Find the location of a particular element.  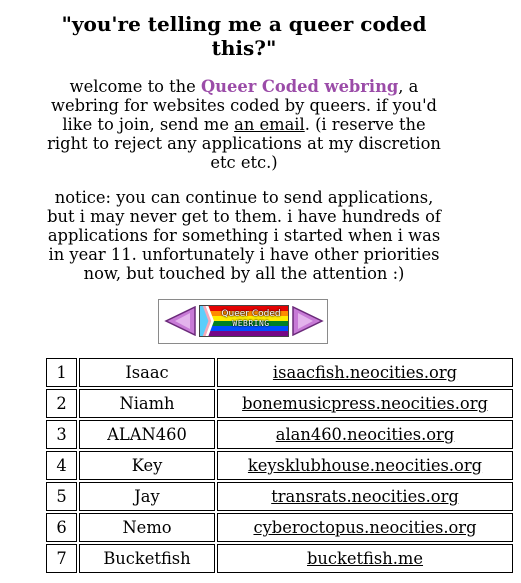

member-url-cell: keysklubhouse.neocities.org is located at coordinates (365, 465).